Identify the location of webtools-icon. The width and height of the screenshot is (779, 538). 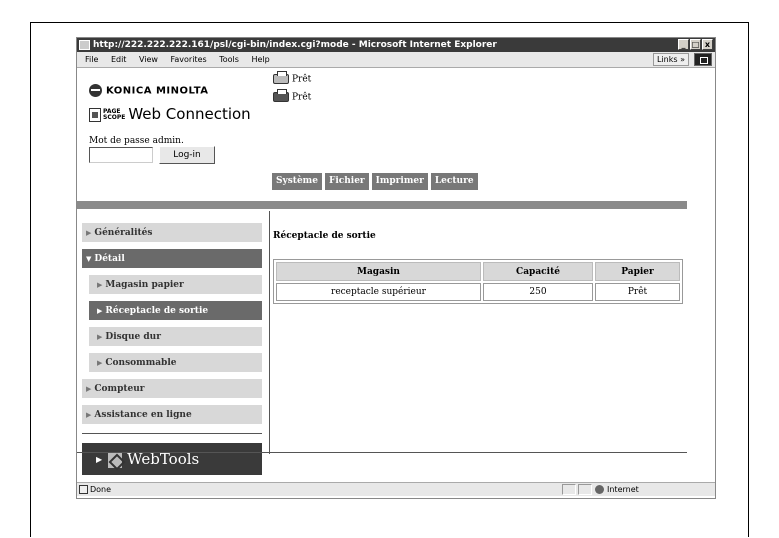
(115, 460).